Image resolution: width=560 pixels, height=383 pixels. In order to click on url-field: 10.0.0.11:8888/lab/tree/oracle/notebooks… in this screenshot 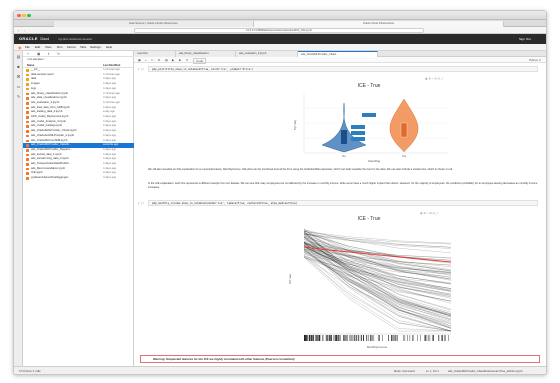, I will do `click(279, 30)`.